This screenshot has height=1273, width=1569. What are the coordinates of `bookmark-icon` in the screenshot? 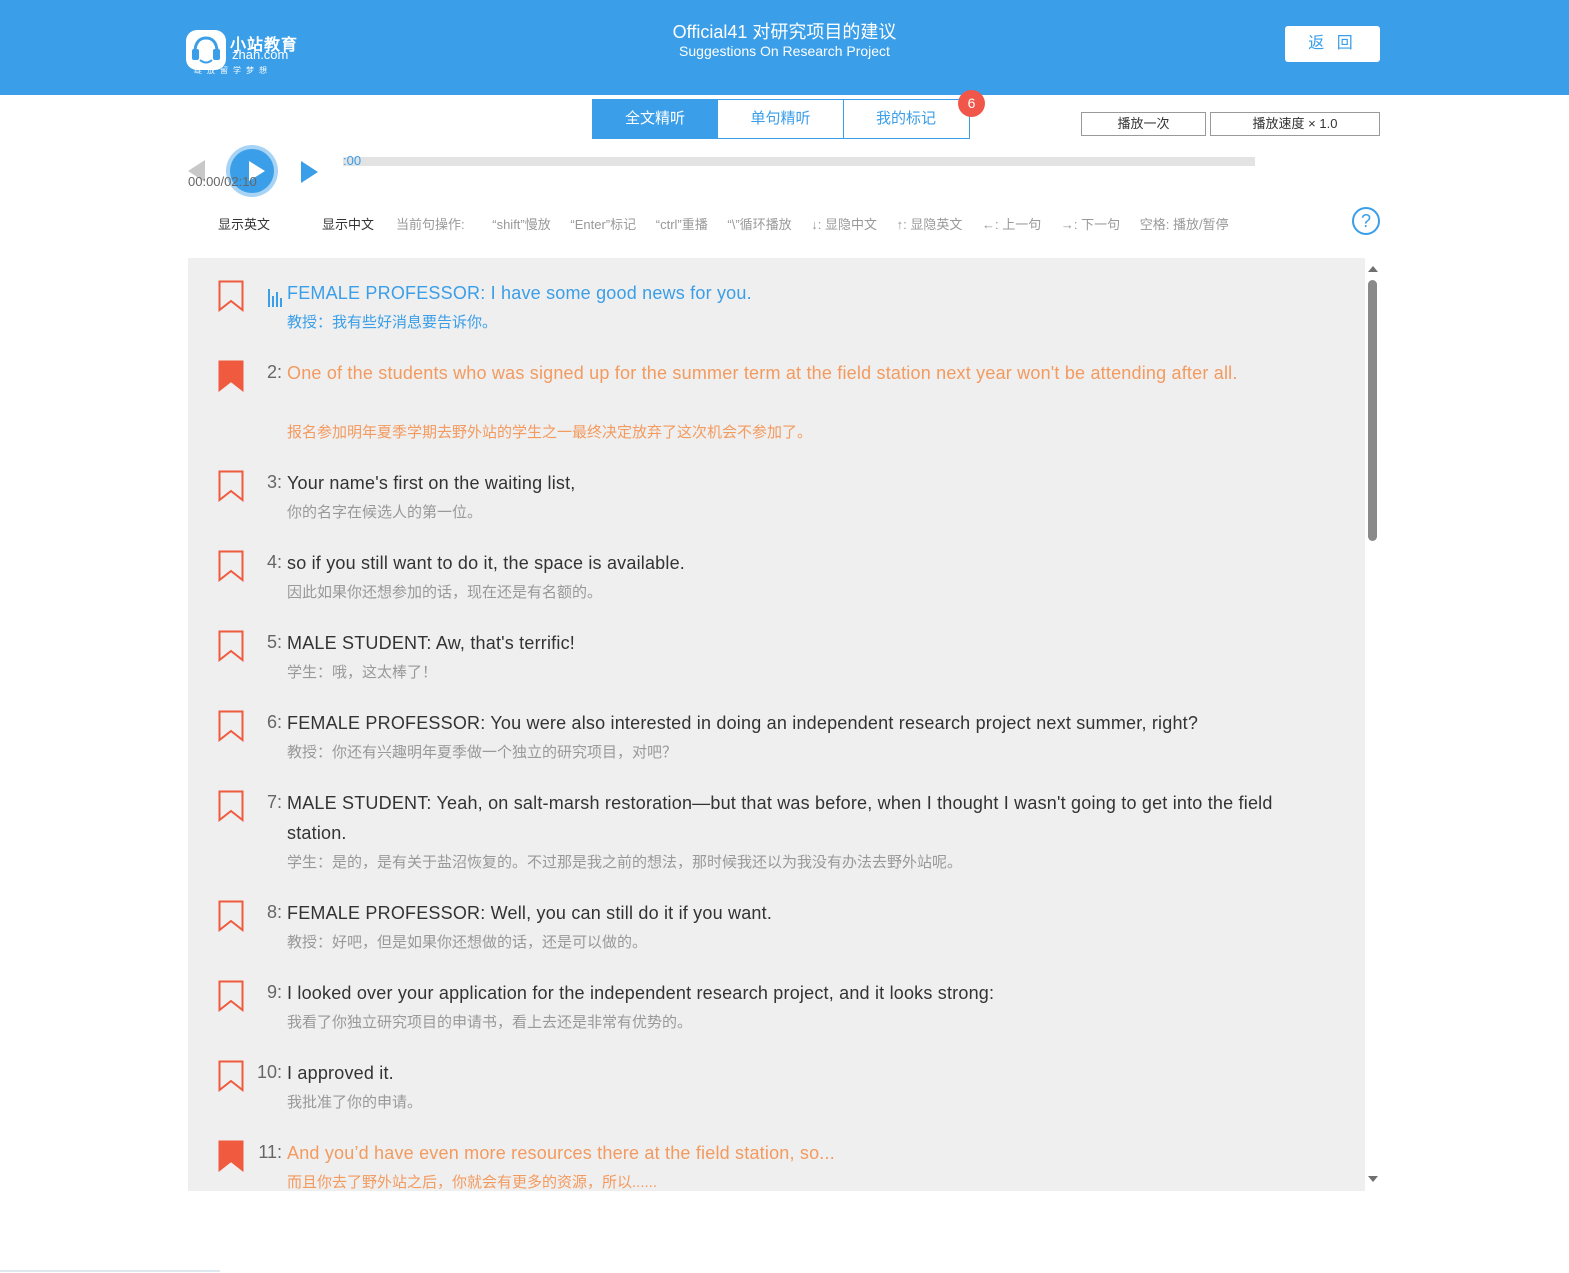 It's located at (231, 296).